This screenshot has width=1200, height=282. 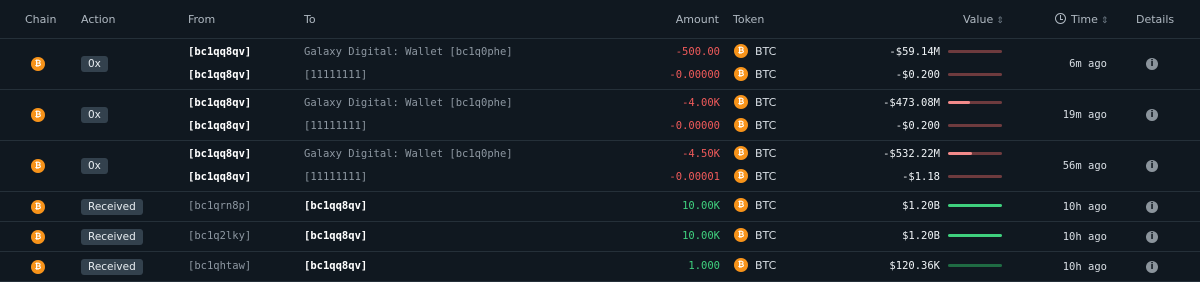 What do you see at coordinates (41, 19) in the screenshot?
I see `header-chain: Chain` at bounding box center [41, 19].